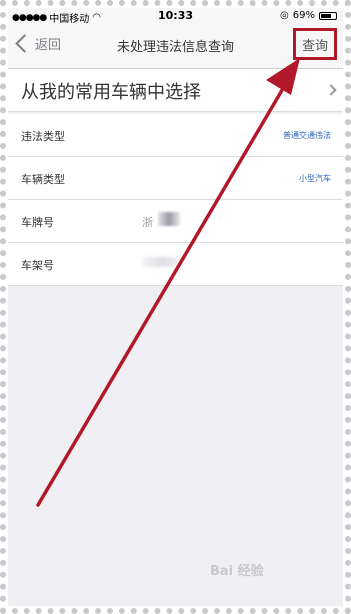 The width and height of the screenshot is (351, 614). What do you see at coordinates (162, 262) in the screenshot?
I see `redacted-vin-blur` at bounding box center [162, 262].